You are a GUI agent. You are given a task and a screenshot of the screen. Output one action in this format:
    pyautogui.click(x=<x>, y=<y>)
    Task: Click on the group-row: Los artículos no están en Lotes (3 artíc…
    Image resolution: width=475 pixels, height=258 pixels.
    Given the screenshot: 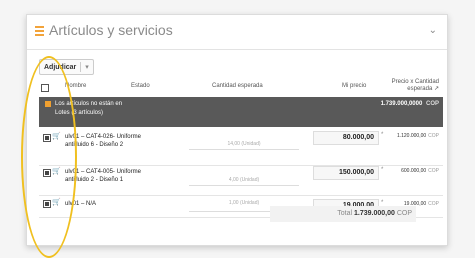 What is the action you would take?
    pyautogui.click(x=241, y=112)
    